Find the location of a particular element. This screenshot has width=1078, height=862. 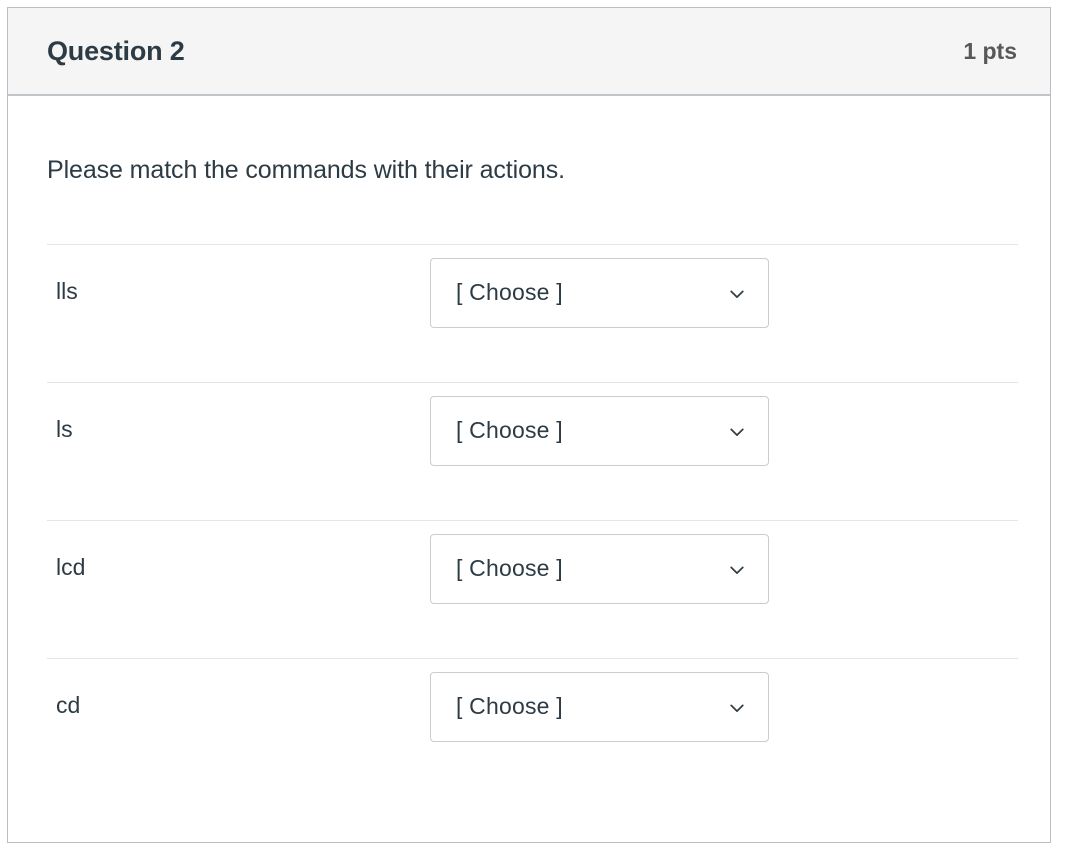

answer-row: lcd [ Choose ] is located at coordinates (532, 588).